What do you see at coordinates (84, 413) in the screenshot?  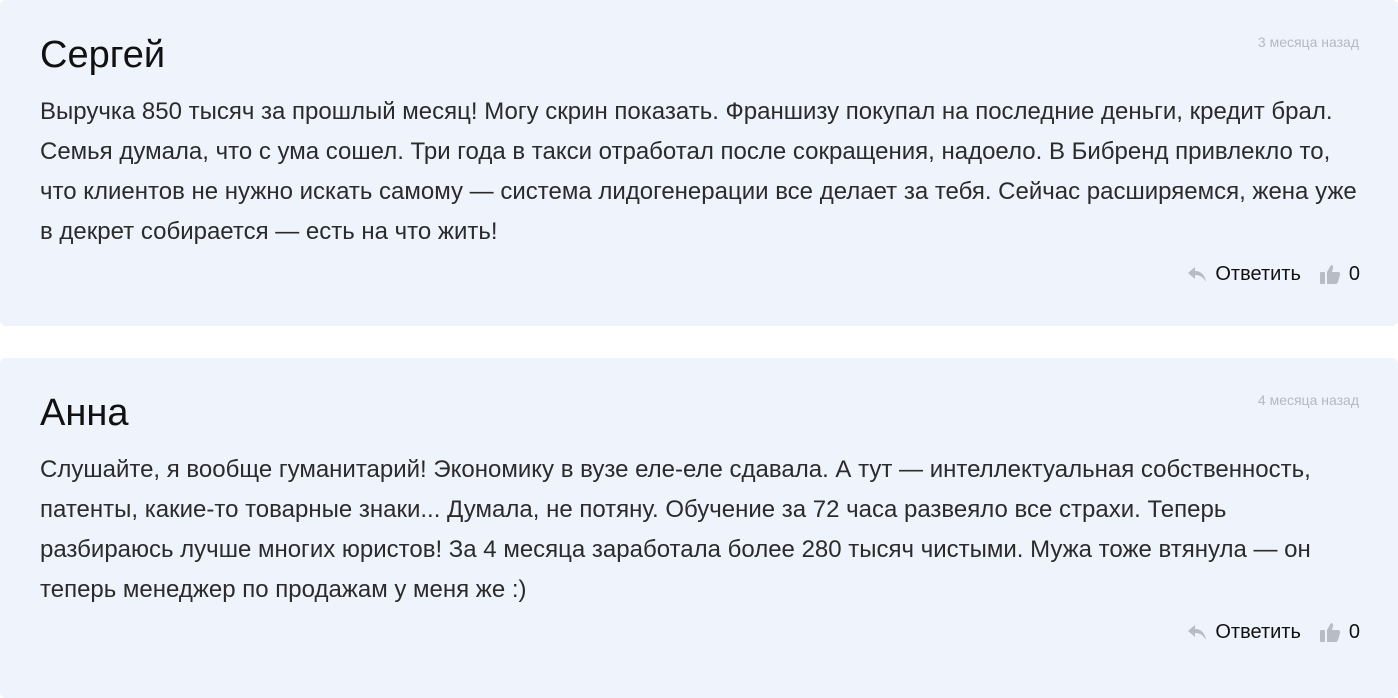 I see `comment-author: Анна` at bounding box center [84, 413].